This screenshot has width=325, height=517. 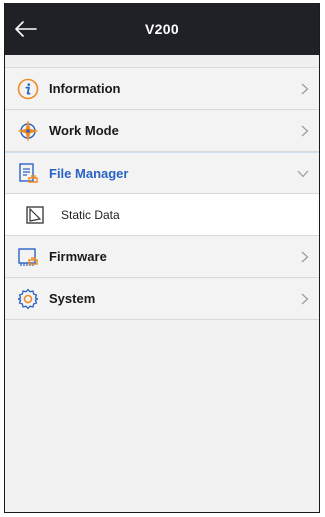 I want to click on menu-item-information: Information, so click(x=162, y=89).